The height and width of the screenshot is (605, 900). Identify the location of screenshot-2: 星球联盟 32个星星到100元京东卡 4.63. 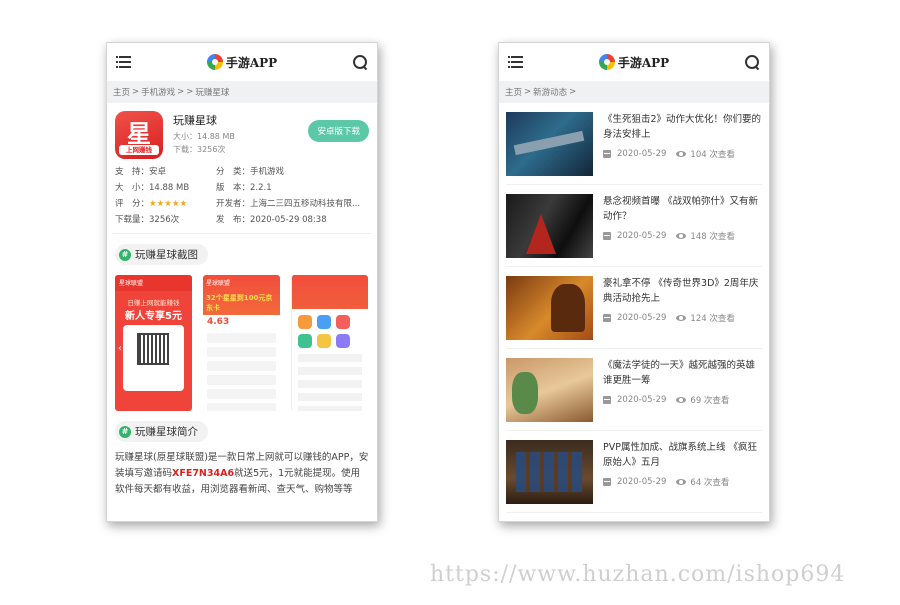
(241, 343).